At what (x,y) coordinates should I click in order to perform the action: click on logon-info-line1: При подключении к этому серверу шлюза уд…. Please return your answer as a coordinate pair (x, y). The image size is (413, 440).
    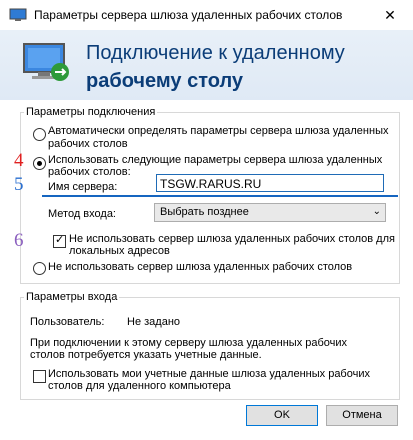
    Looking at the image, I should click on (189, 343).